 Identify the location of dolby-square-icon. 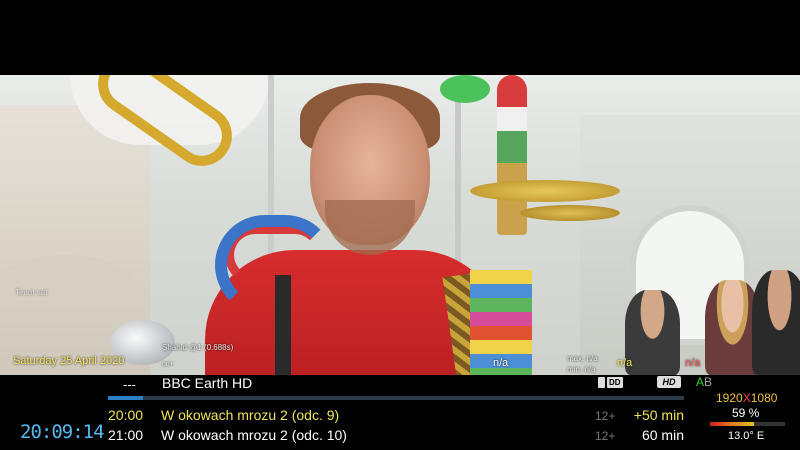
(601, 382).